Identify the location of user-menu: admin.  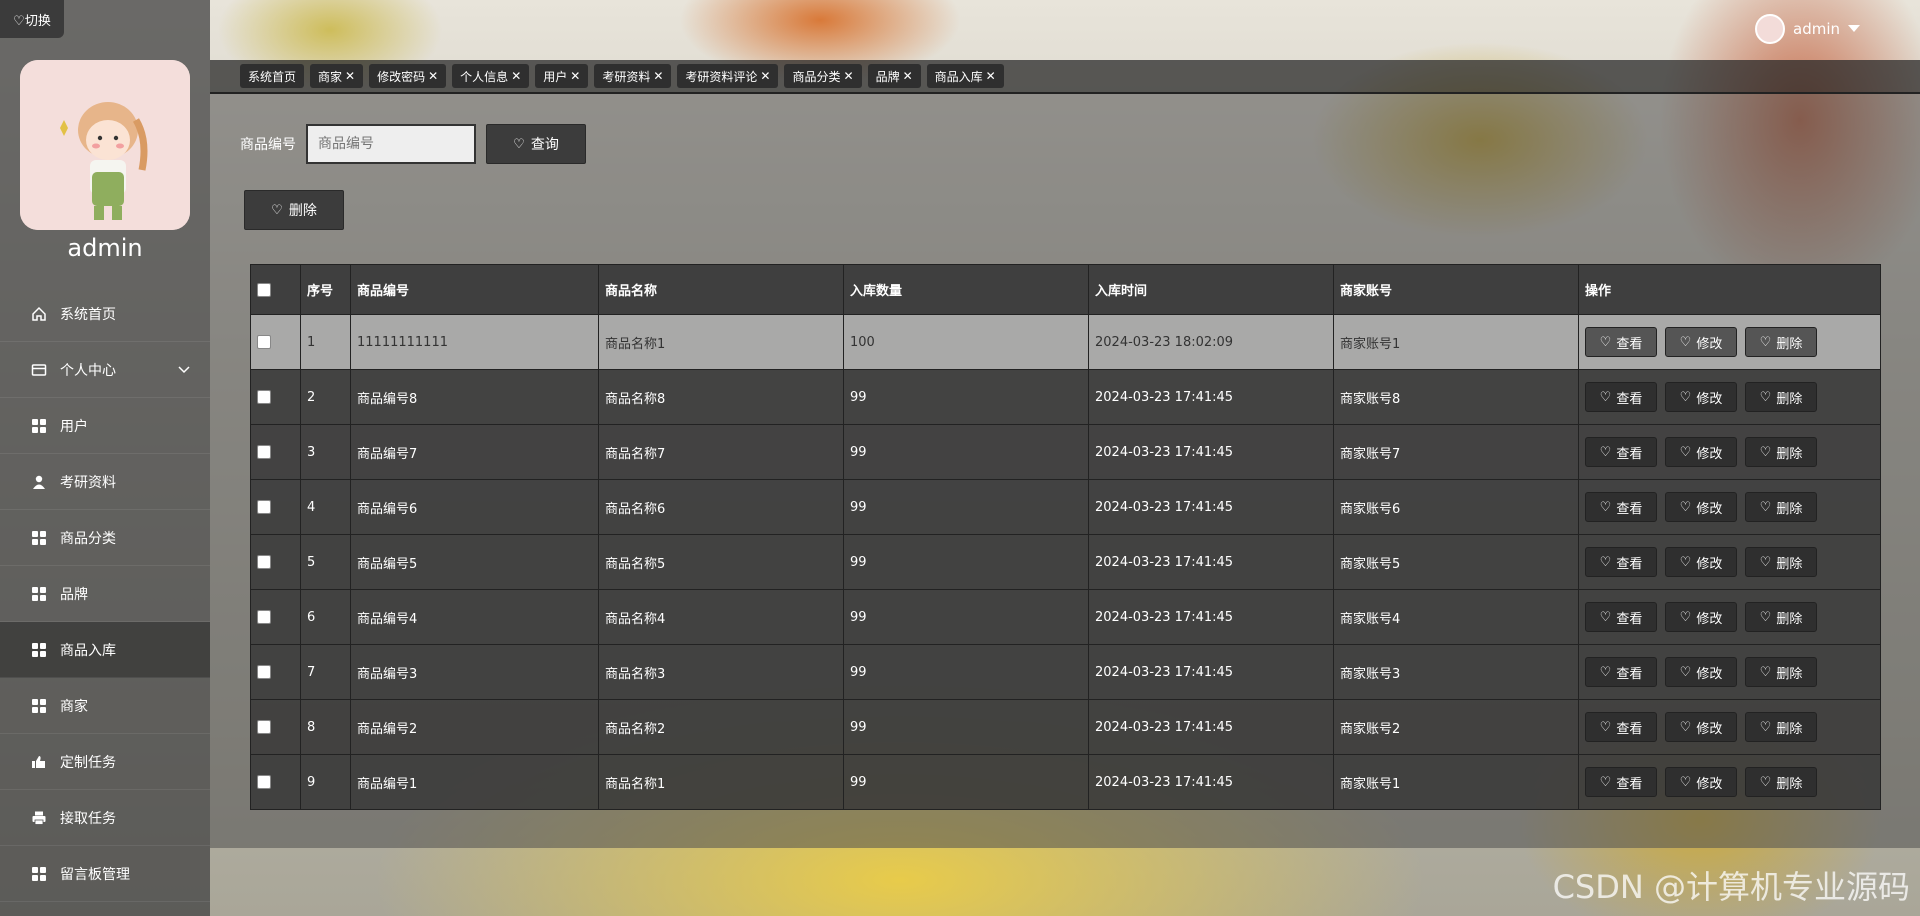
(1807, 29).